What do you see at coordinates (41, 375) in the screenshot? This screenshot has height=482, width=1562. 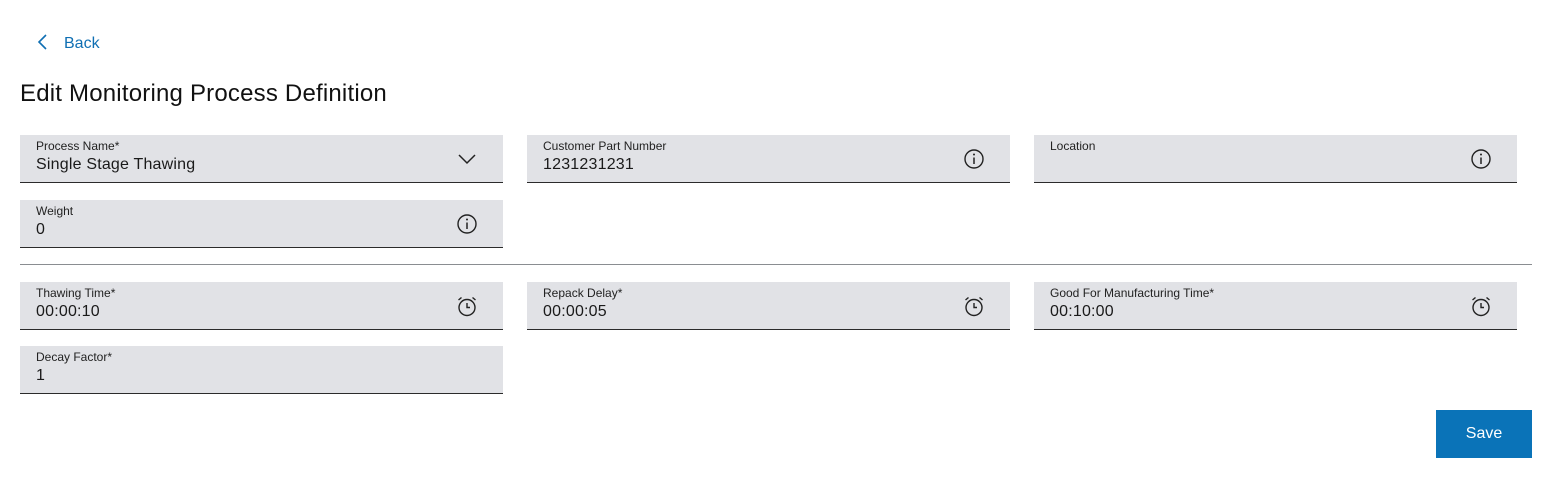 I see `decay-factor-value: 1` at bounding box center [41, 375].